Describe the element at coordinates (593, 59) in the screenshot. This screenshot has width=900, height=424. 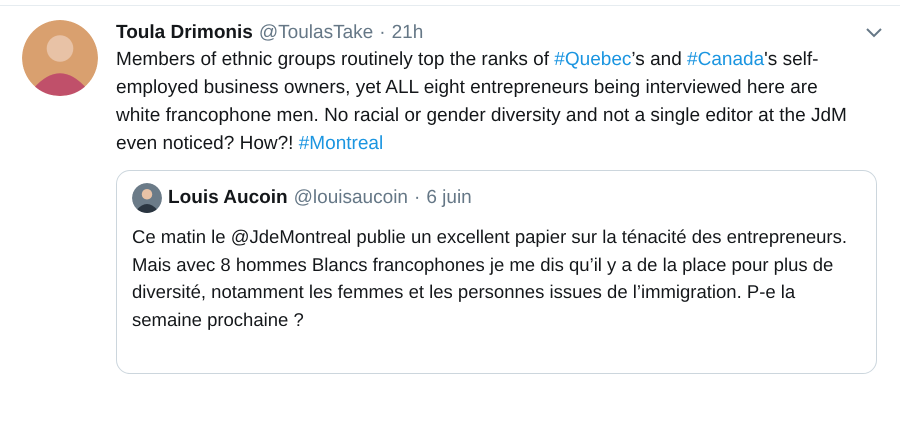
I see `hashtag-link: #Quebec` at that location.